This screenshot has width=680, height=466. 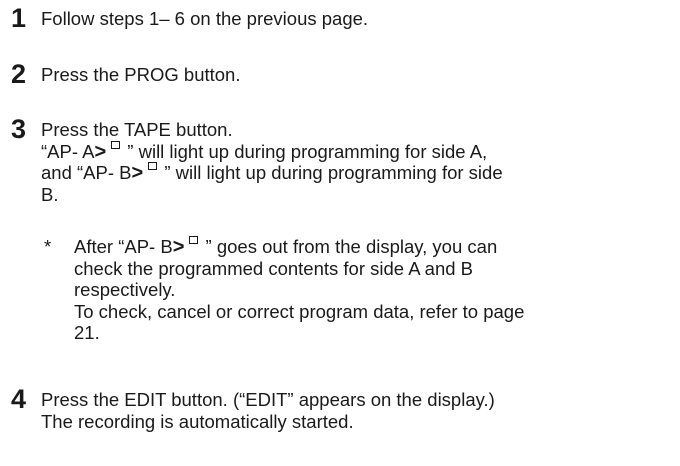 What do you see at coordinates (48, 246) in the screenshot?
I see `note-marker: *` at bounding box center [48, 246].